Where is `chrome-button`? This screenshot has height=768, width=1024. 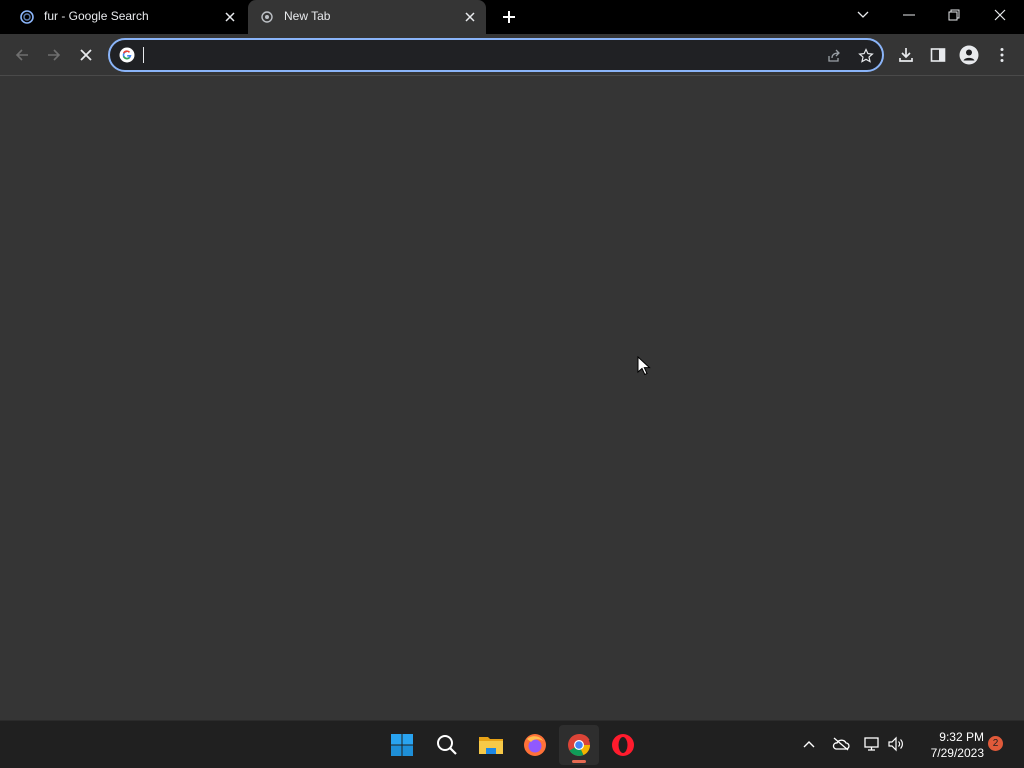
chrome-button is located at coordinates (579, 745).